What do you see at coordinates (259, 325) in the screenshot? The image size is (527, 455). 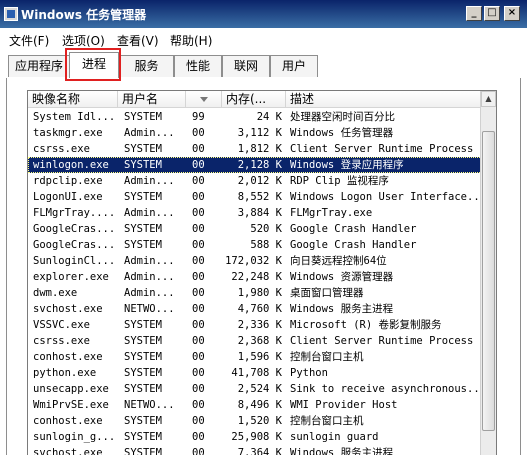 I see `process-memory: 2,336 K` at bounding box center [259, 325].